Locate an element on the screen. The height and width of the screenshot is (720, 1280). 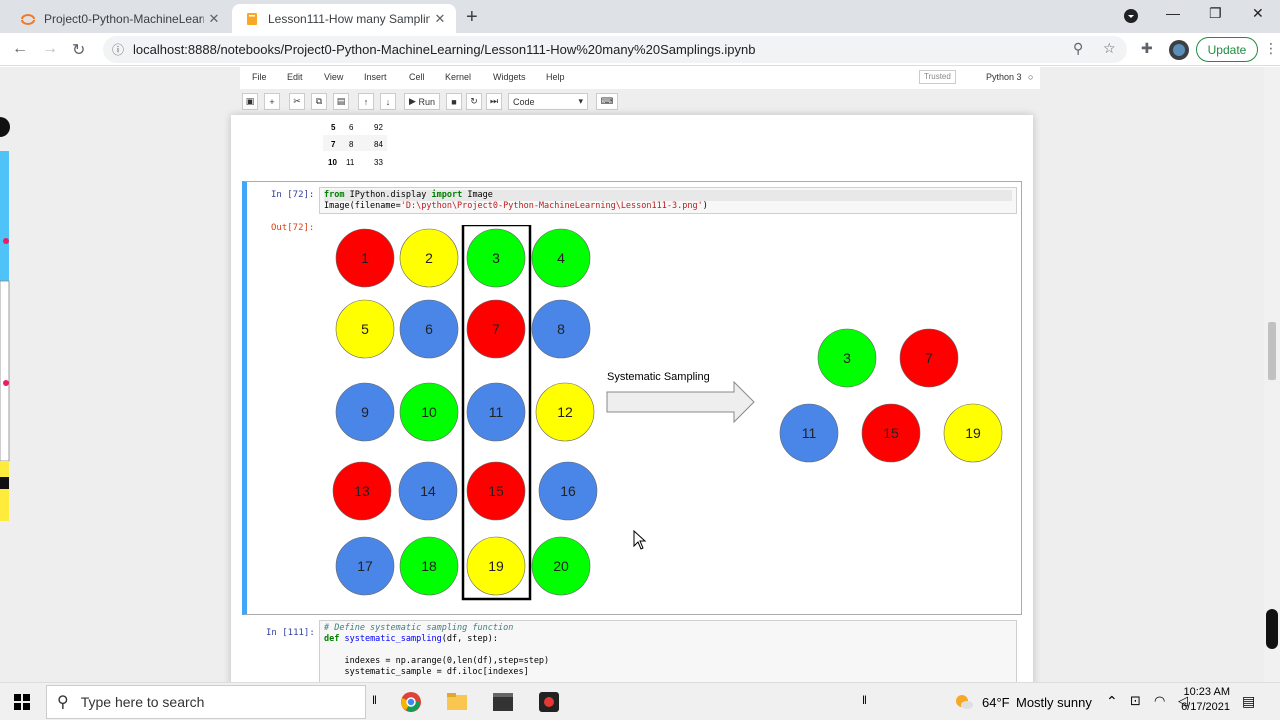
circle-11: 11 is located at coordinates (809, 433).